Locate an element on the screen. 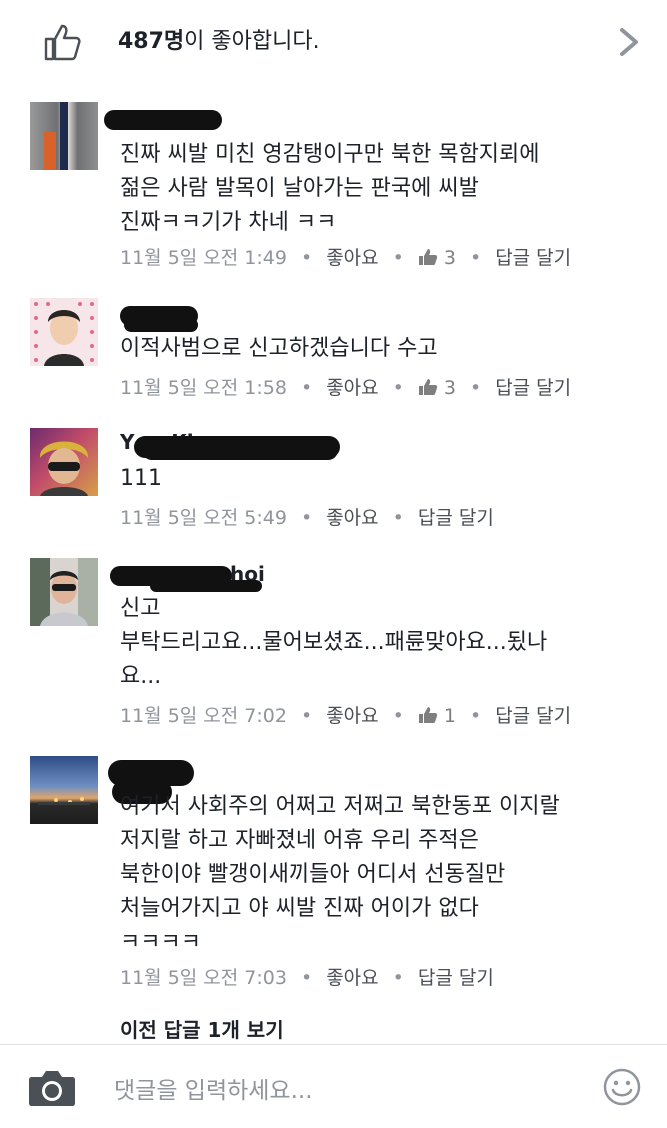  view-previous-replies-link: 이전 답글 1개 보기 is located at coordinates (202, 1028).